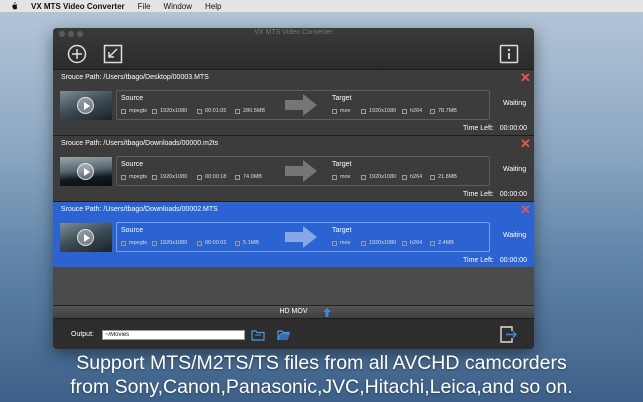 Image resolution: width=643 pixels, height=402 pixels. What do you see at coordinates (293, 32) in the screenshot?
I see `window-title: VX MTS Video Converter` at bounding box center [293, 32].